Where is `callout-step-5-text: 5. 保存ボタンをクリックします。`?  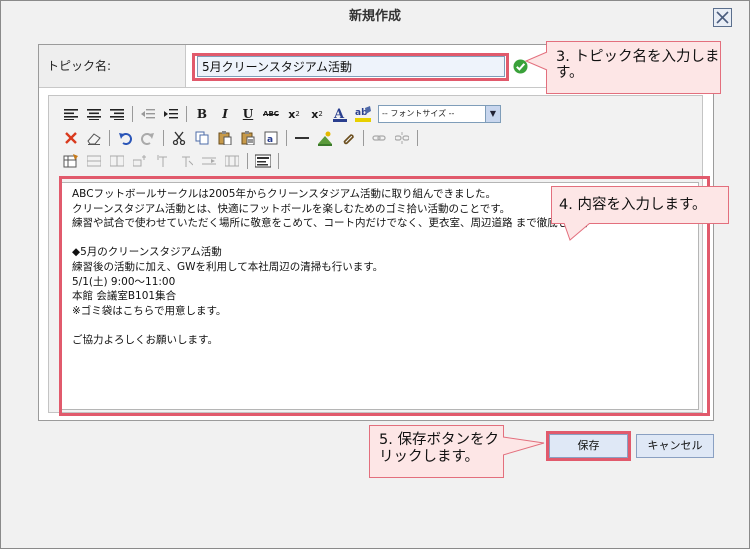
callout-step-5-text: 5. 保存ボタンをクリックします。 is located at coordinates (439, 448).